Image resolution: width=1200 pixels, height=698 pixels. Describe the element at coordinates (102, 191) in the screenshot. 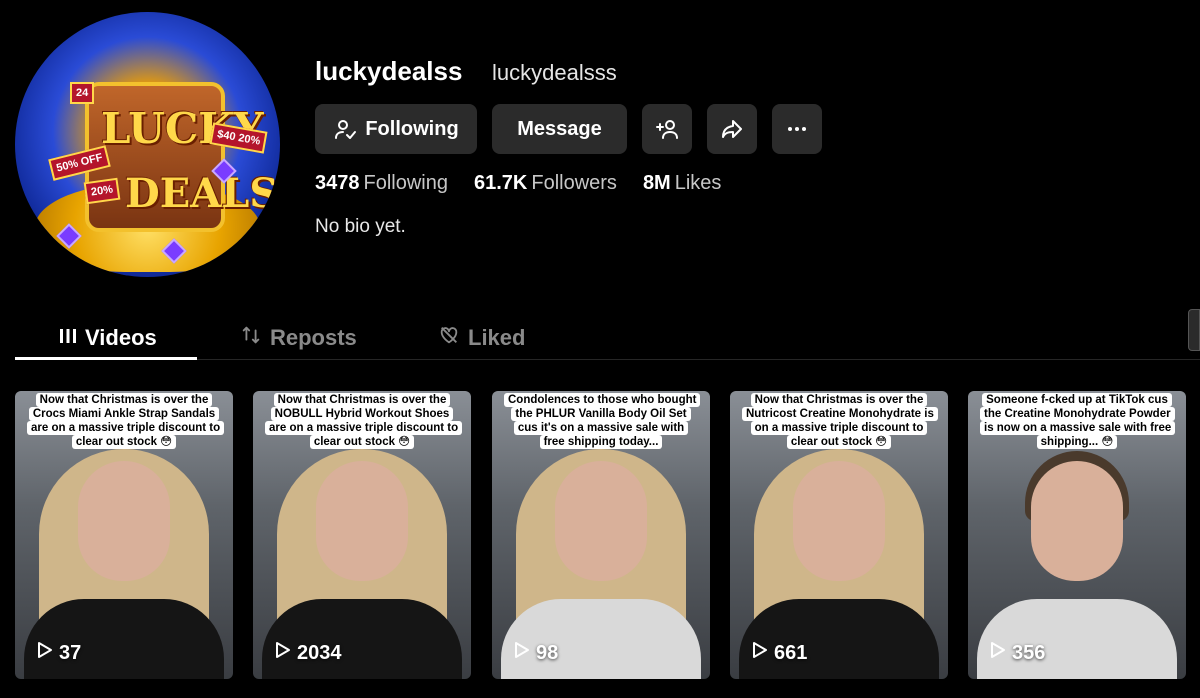

I see `avatar-tag-20: 20%` at that location.